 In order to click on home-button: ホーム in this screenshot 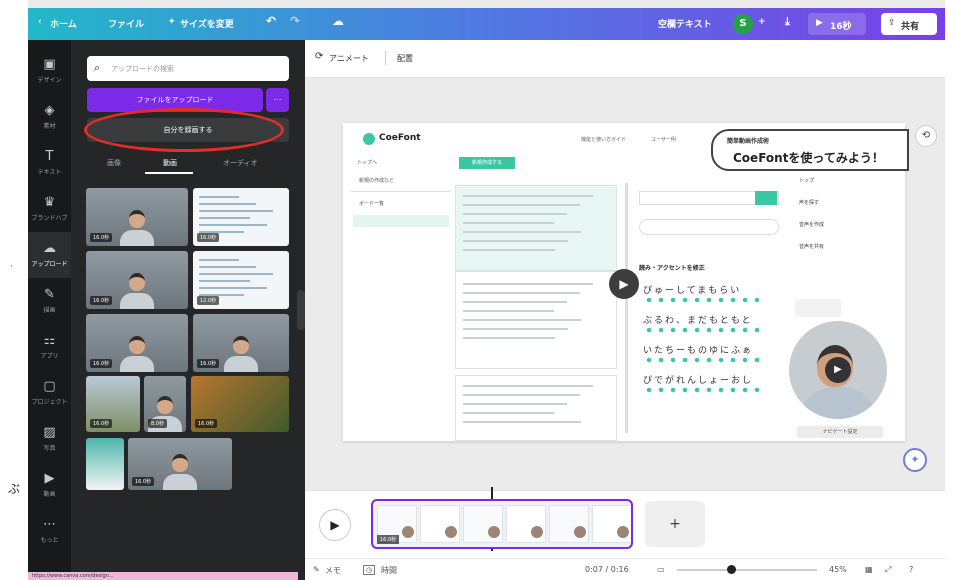, I will do `click(63, 23)`.